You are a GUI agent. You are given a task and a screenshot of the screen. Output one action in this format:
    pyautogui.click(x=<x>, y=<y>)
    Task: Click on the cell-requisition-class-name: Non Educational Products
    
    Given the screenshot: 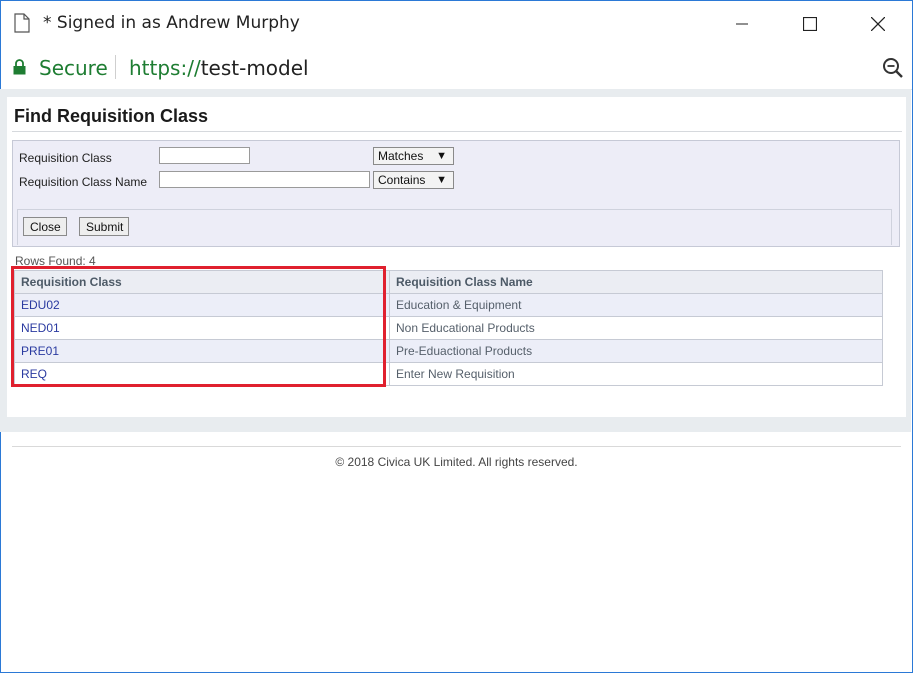 What is the action you would take?
    pyautogui.click(x=636, y=328)
    